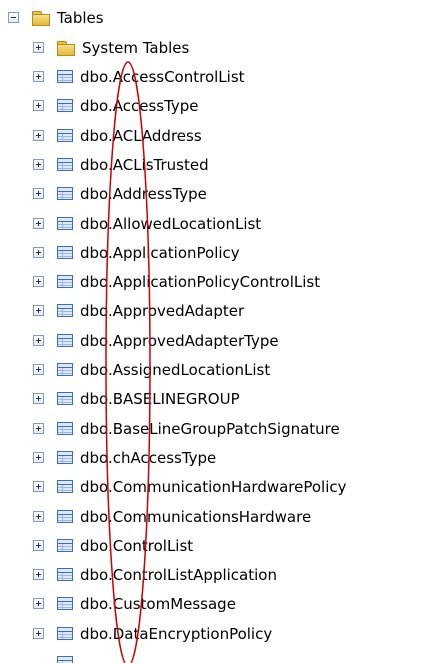 The image size is (425, 663). Describe the element at coordinates (196, 516) in the screenshot. I see `tree-node-label: dbo.CommunicationsHardware` at that location.